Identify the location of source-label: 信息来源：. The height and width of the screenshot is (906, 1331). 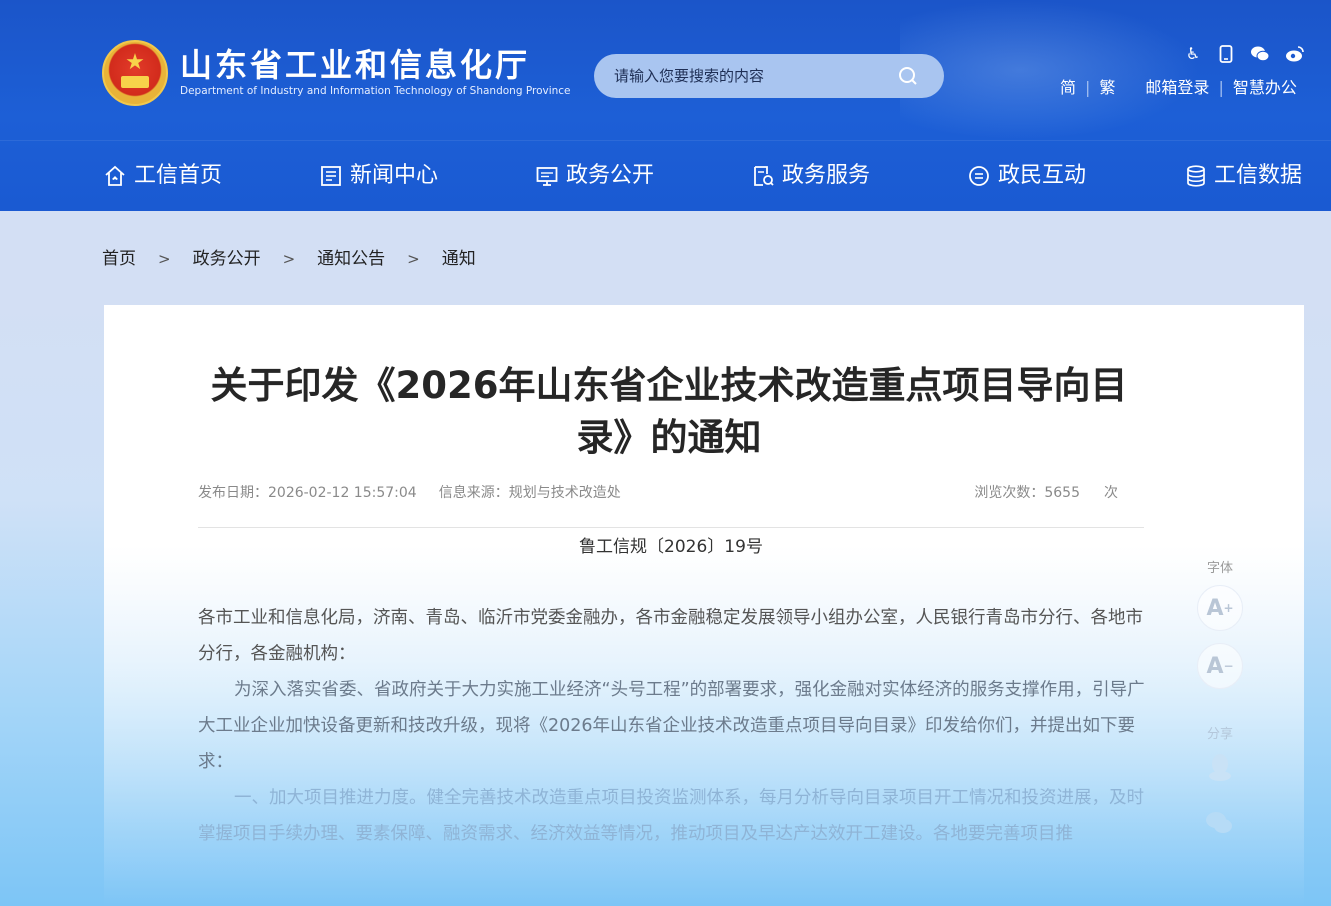
(473, 493).